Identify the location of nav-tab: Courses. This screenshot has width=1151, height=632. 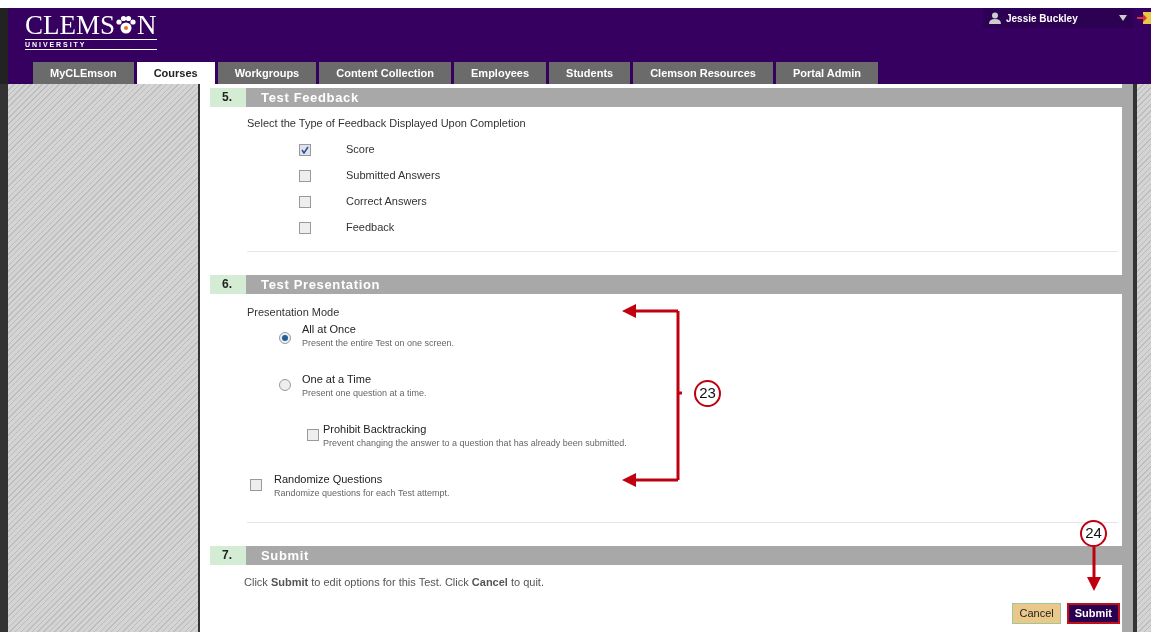
(175, 73).